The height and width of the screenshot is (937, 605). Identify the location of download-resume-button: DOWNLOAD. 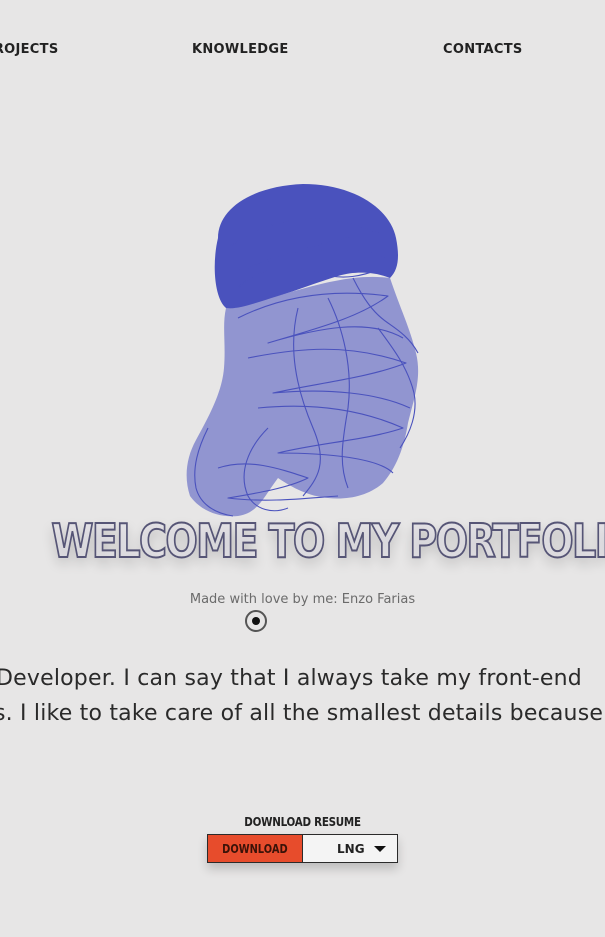
(255, 848).